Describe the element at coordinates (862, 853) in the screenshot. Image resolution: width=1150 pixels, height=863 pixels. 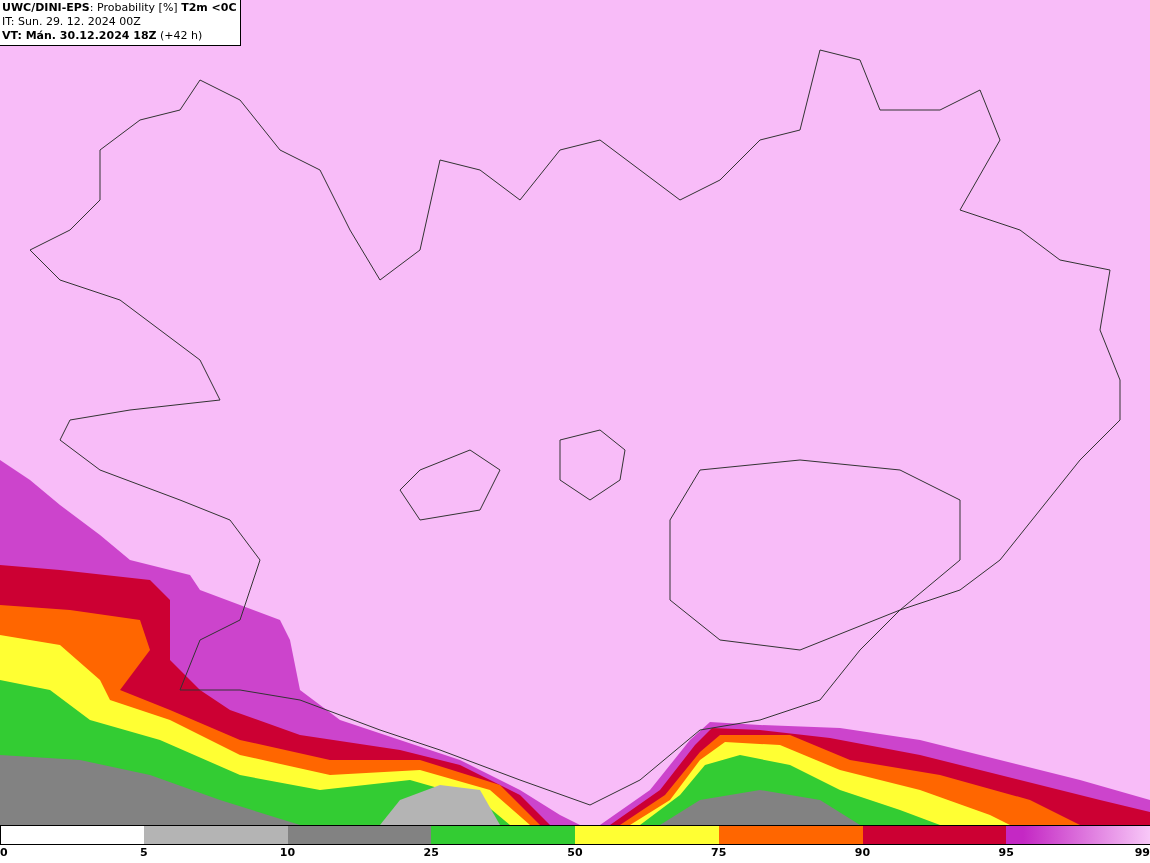
I see `legend-tick-label: 90` at that location.